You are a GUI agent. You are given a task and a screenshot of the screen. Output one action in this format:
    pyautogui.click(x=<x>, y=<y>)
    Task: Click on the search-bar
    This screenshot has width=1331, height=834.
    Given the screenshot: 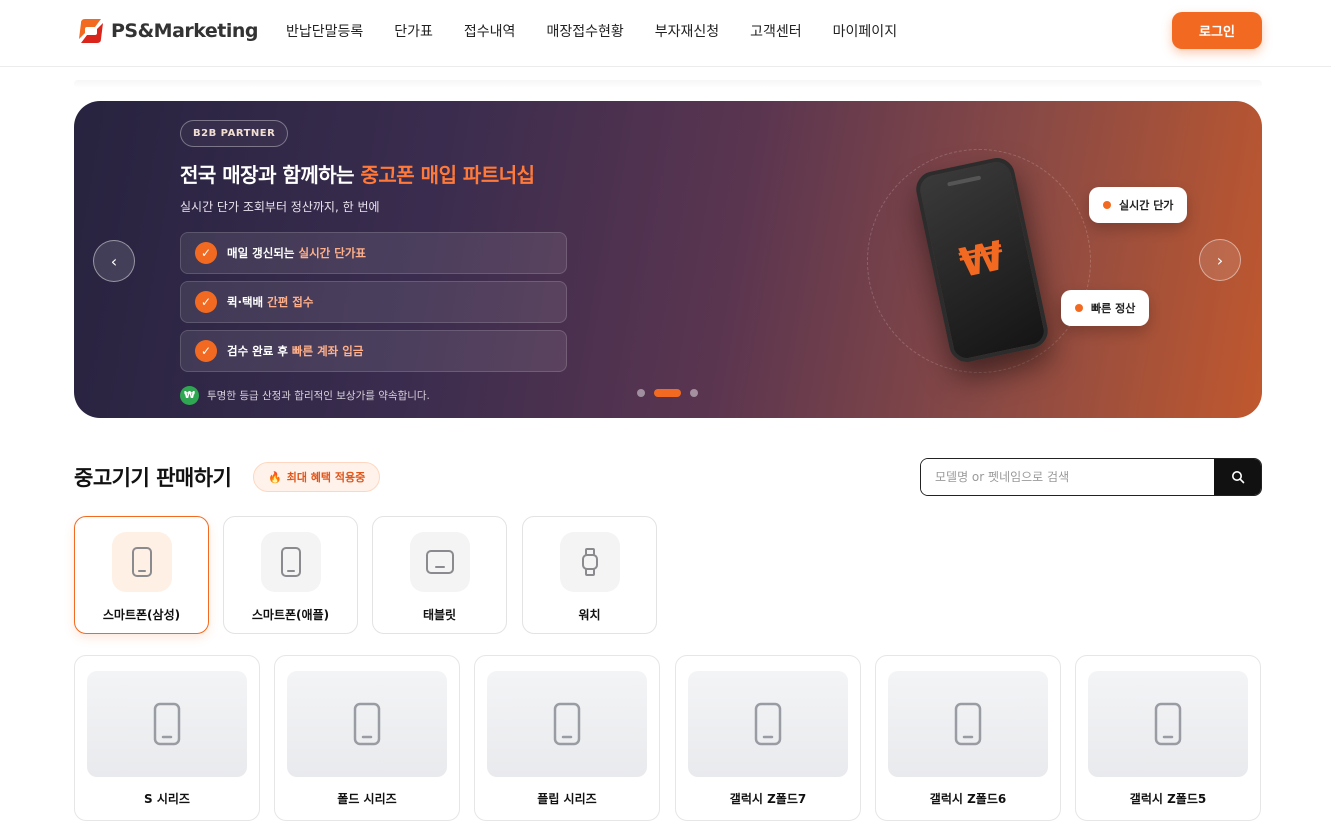 What is the action you would take?
    pyautogui.click(x=1091, y=477)
    